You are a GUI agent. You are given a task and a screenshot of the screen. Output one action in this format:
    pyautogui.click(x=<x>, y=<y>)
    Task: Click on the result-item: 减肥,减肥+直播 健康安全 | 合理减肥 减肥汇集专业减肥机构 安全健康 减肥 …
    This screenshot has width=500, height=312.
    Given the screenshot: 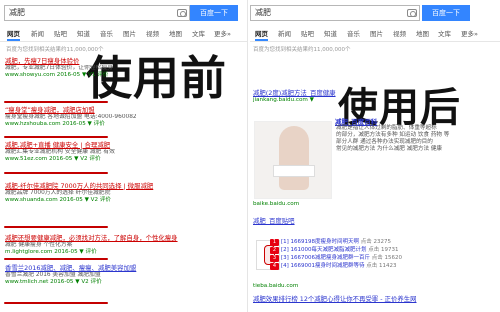 What is the action you would take?
    pyautogui.click(x=124, y=152)
    